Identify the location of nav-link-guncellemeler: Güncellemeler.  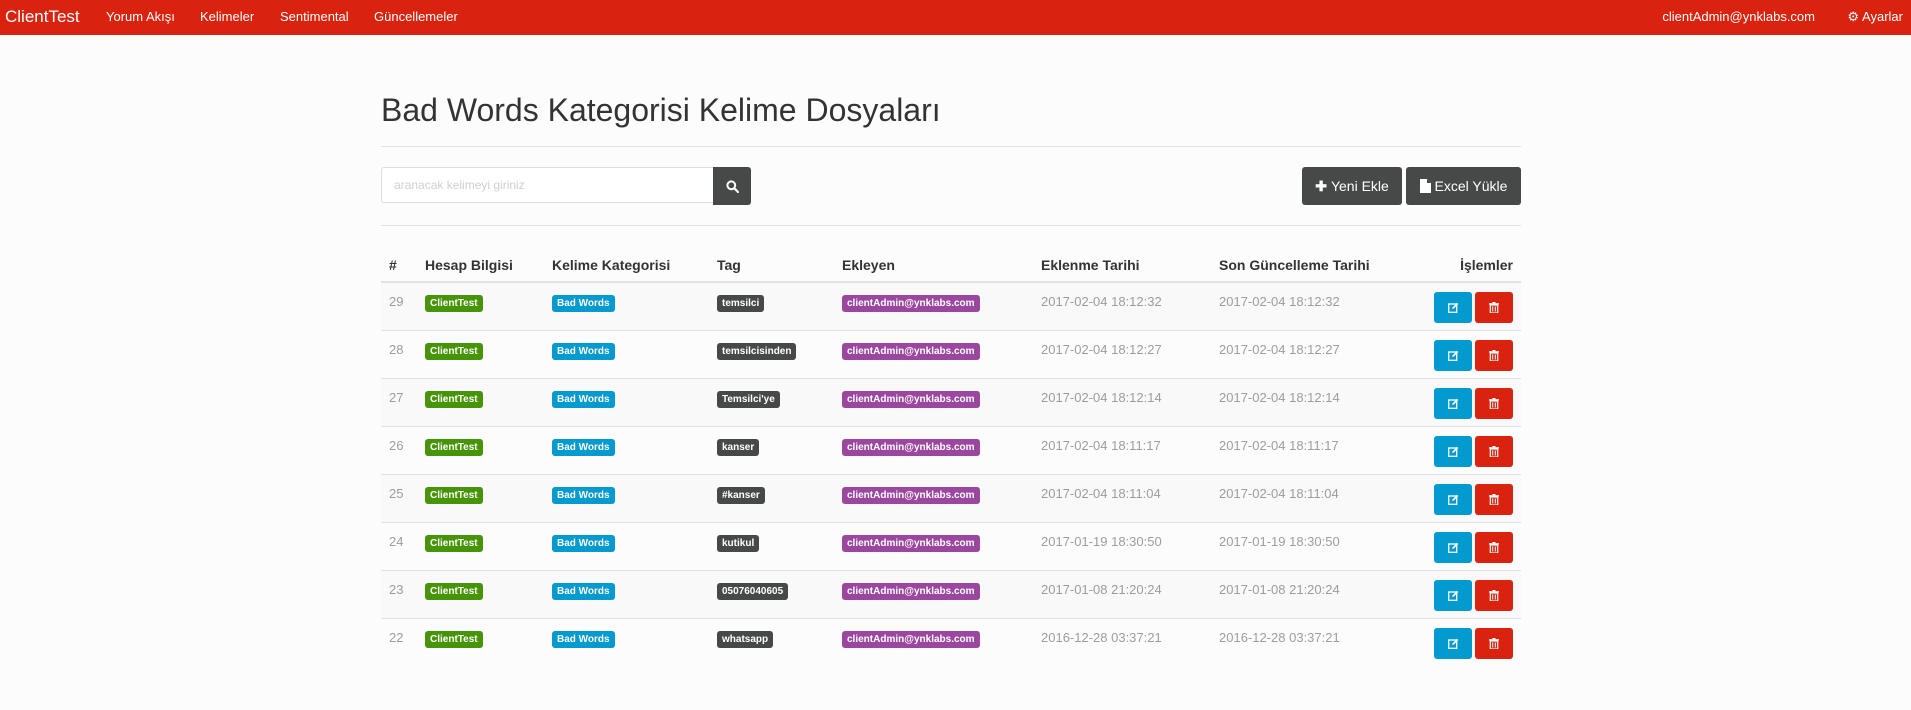
(416, 16).